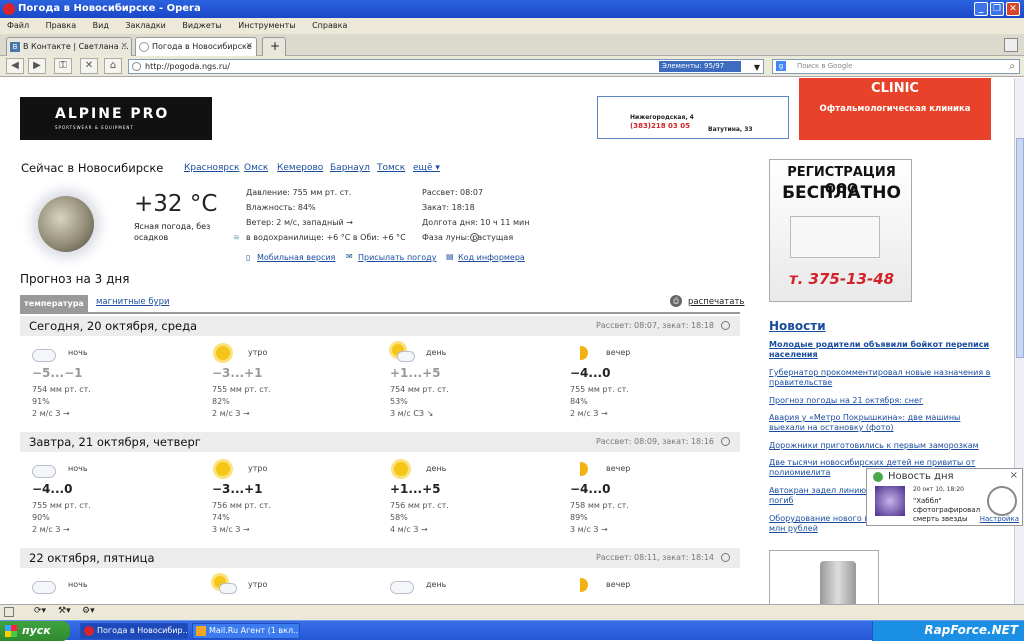 The image size is (1024, 641). Describe the element at coordinates (54, 303) in the screenshot. I see `tab-temperature: температура` at that location.